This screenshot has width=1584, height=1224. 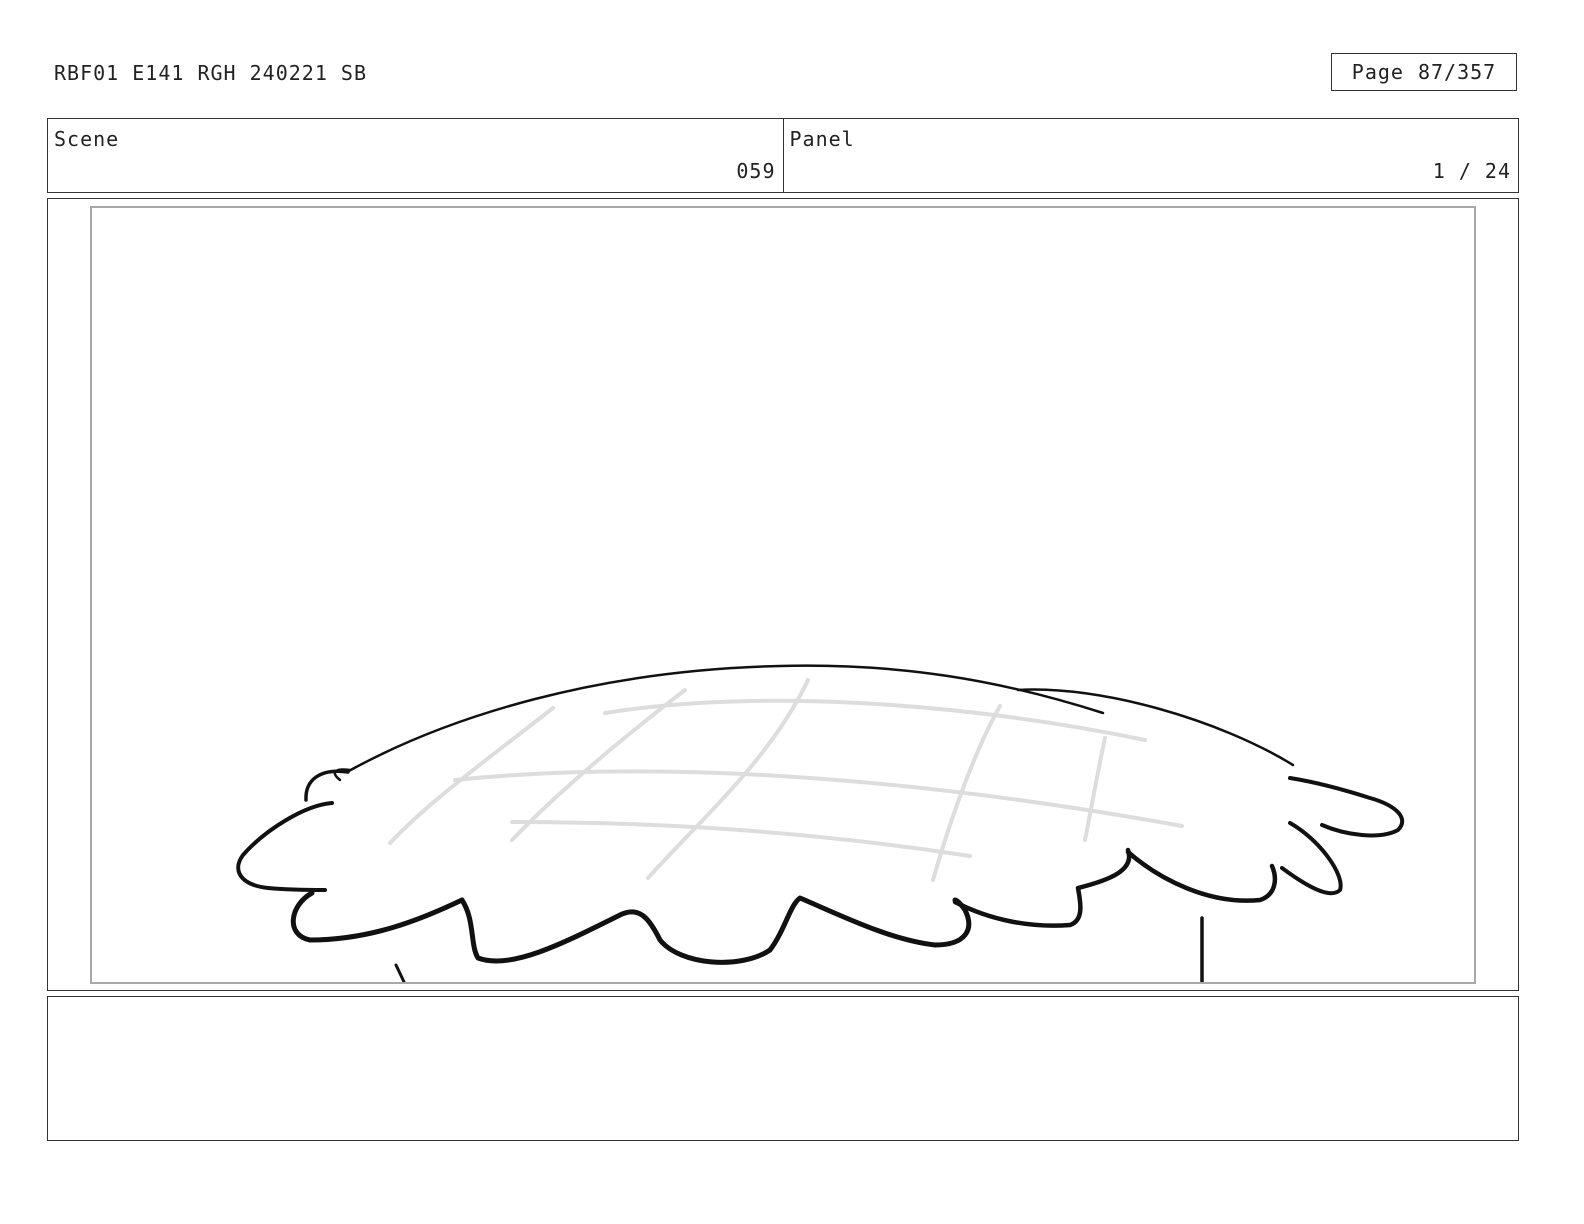 I want to click on page-indicator: Page 87/357, so click(x=1424, y=72).